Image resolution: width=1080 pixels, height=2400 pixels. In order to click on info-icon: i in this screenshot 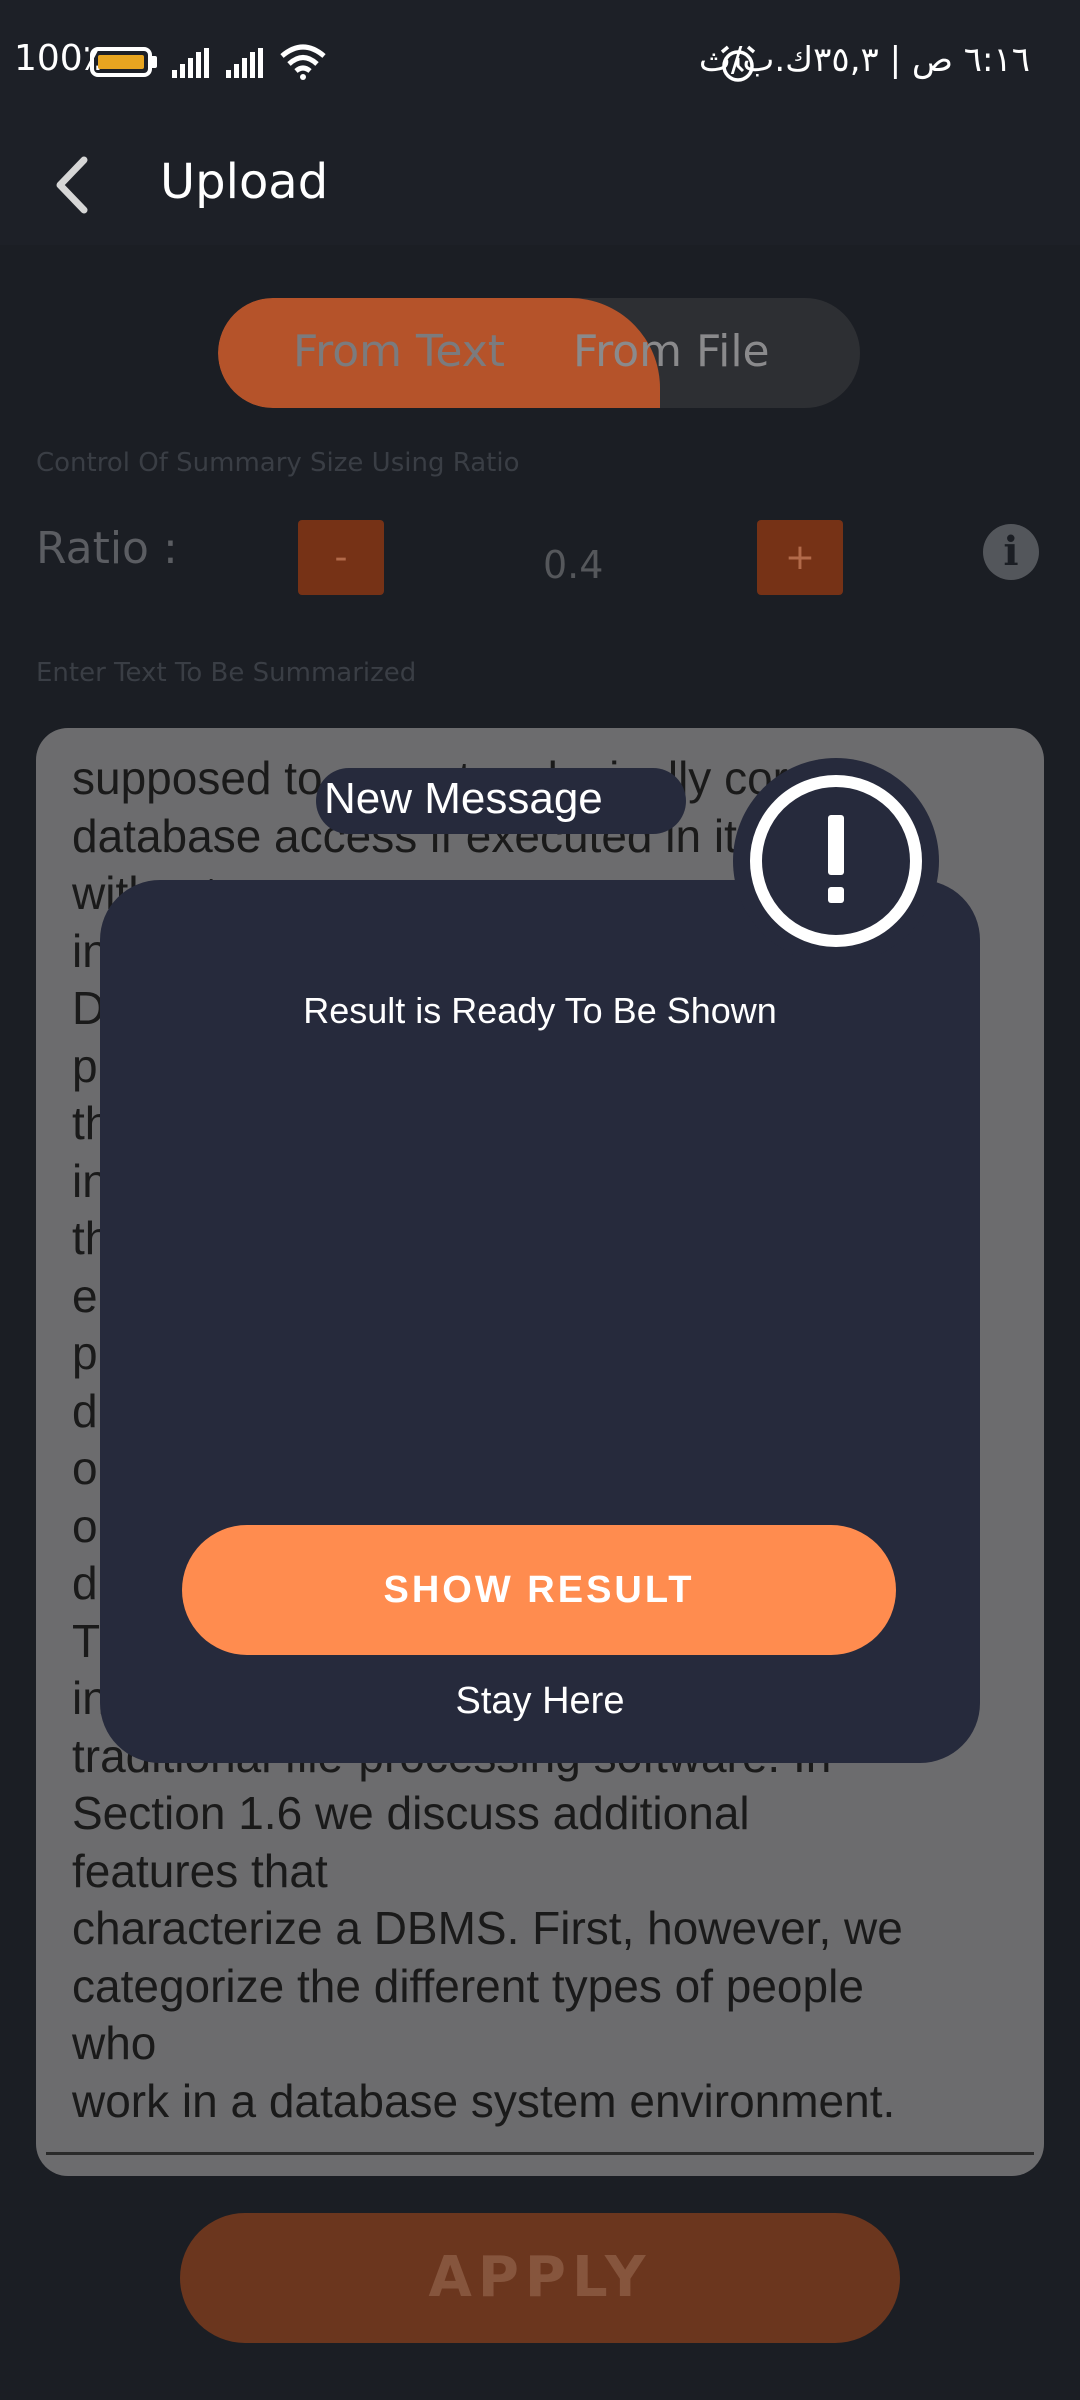, I will do `click(1011, 552)`.